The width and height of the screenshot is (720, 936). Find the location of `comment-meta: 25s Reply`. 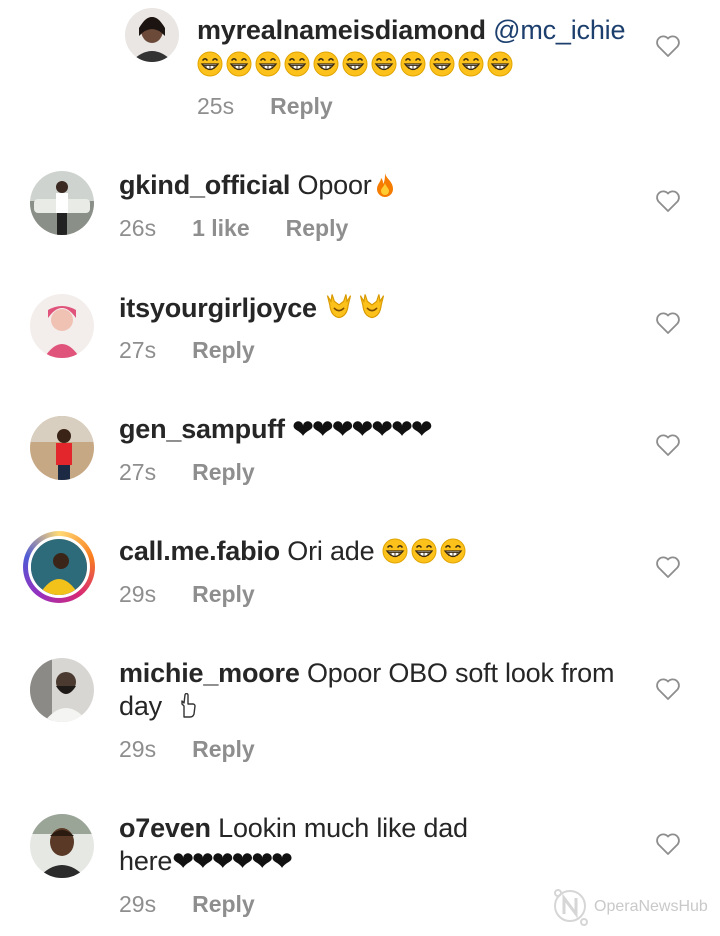

comment-meta: 25s Reply is located at coordinates (283, 106).